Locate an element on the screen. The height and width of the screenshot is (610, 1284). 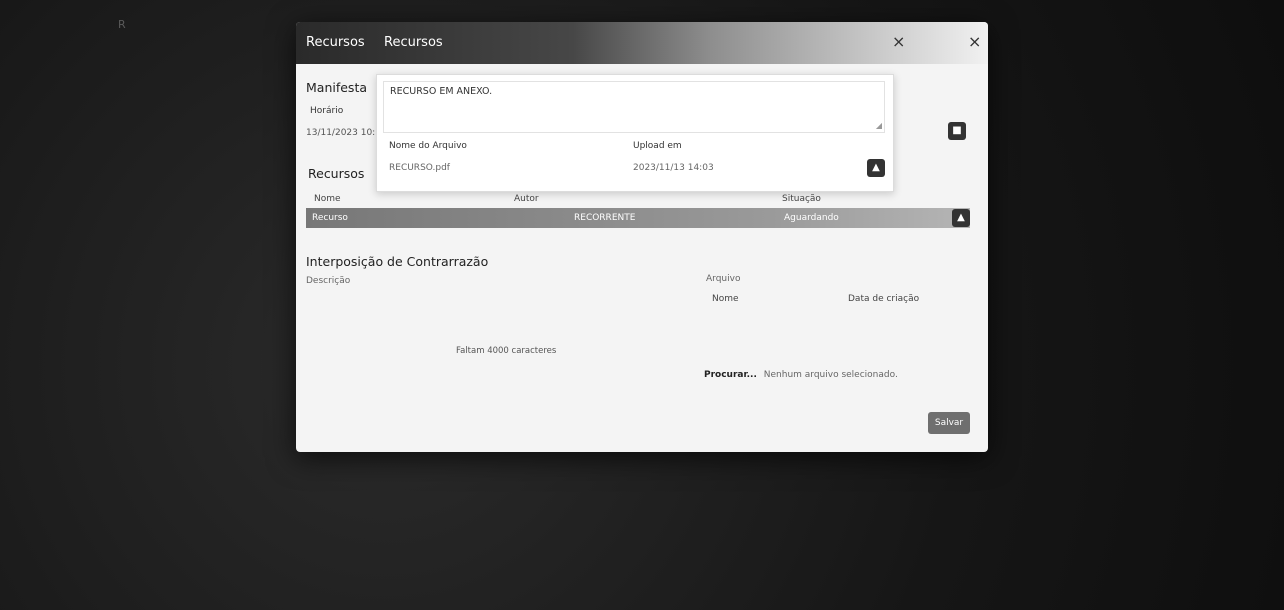
inner-title-recursos: Recursos is located at coordinates (413, 42).